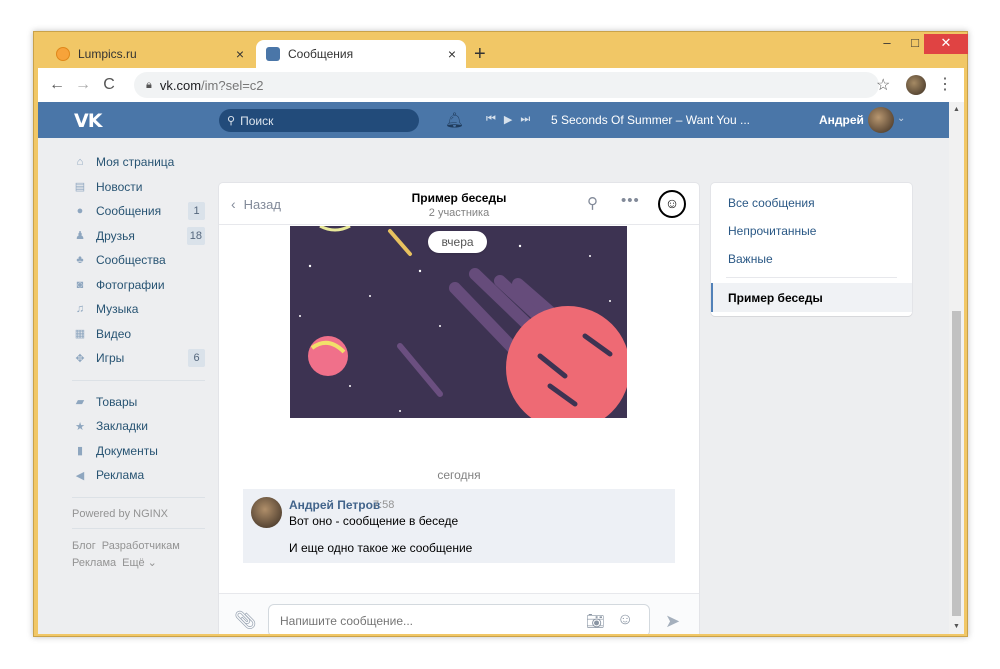 The width and height of the screenshot is (1000, 669). Describe the element at coordinates (110, 358) in the screenshot. I see `sidebar-item-label: Игры` at that location.